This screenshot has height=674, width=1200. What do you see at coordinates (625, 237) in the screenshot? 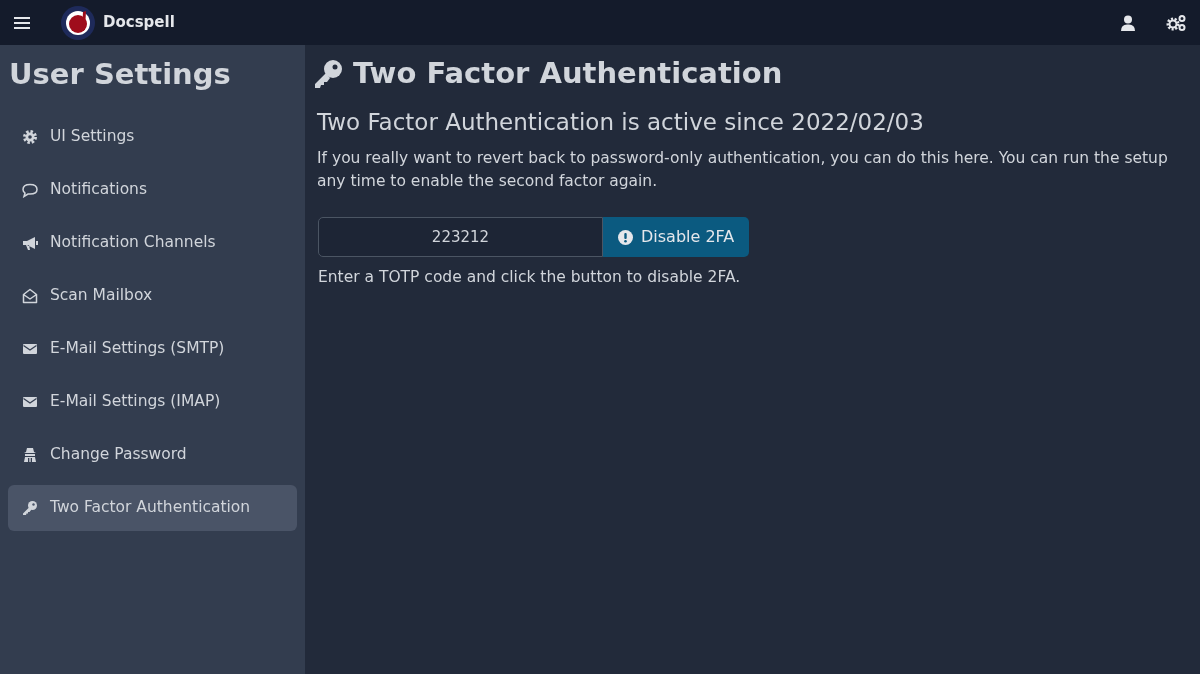
I see `exclamation-icon` at bounding box center [625, 237].